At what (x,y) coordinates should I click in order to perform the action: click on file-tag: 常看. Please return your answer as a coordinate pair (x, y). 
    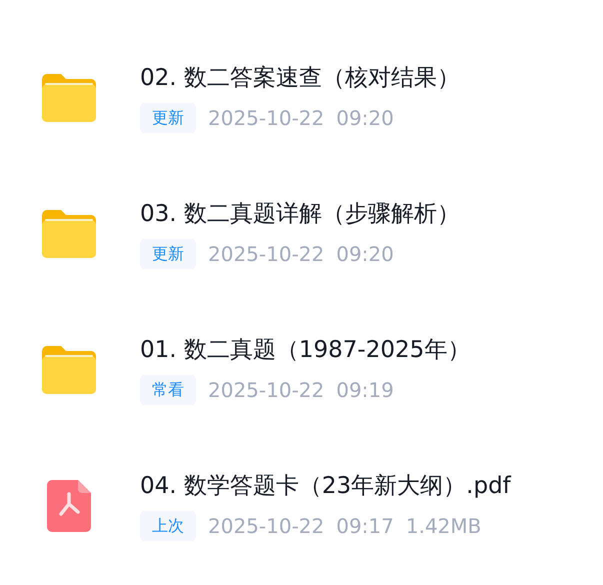
    Looking at the image, I should click on (168, 390).